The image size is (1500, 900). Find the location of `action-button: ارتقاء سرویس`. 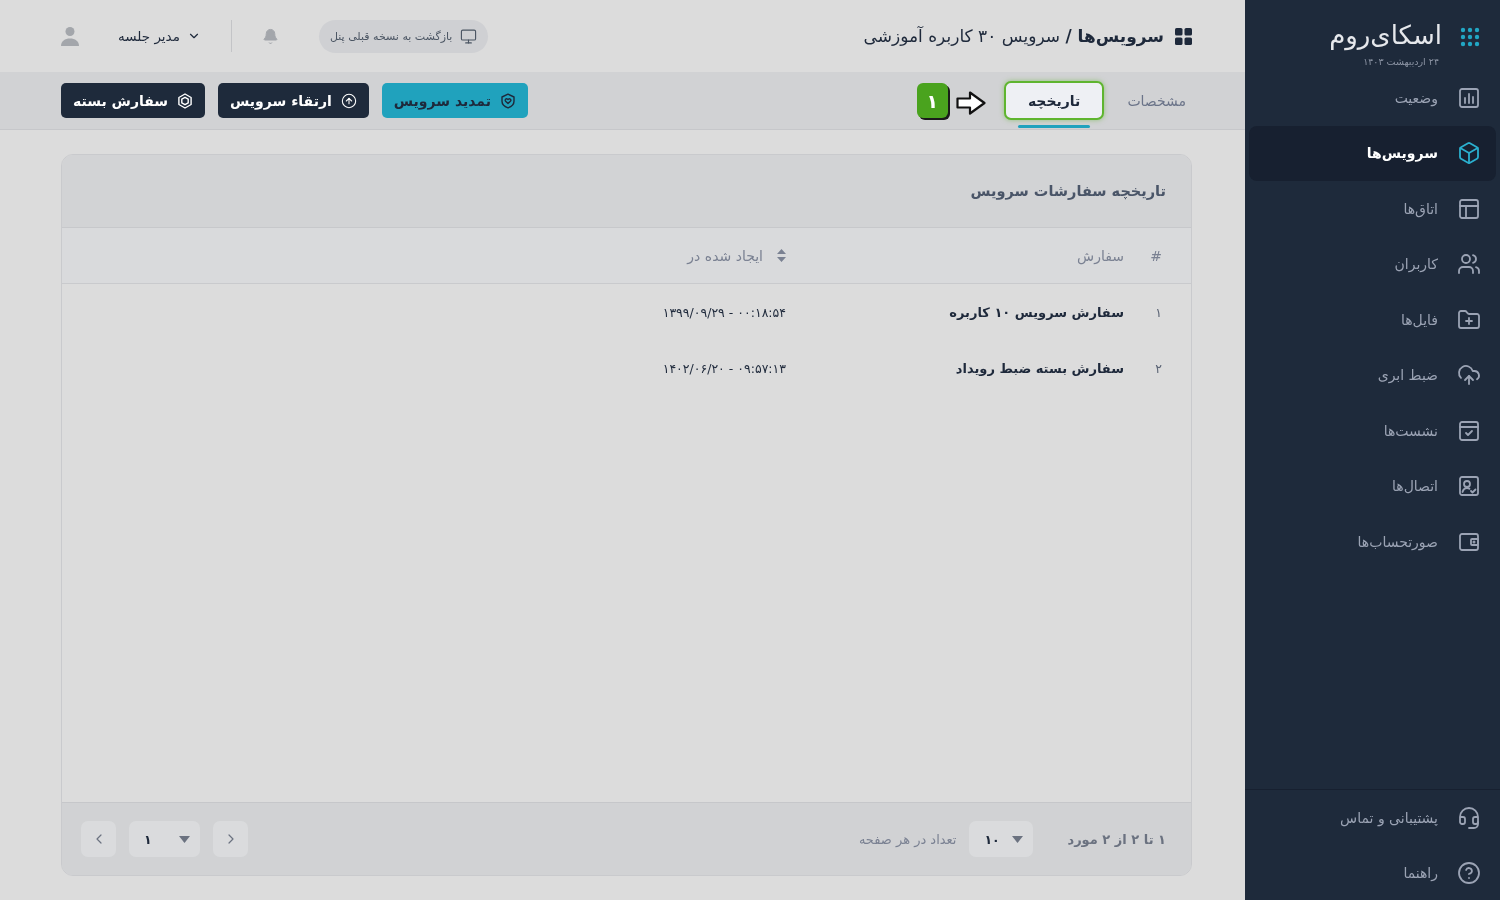

action-button: ارتقاء سرویس is located at coordinates (293, 100).